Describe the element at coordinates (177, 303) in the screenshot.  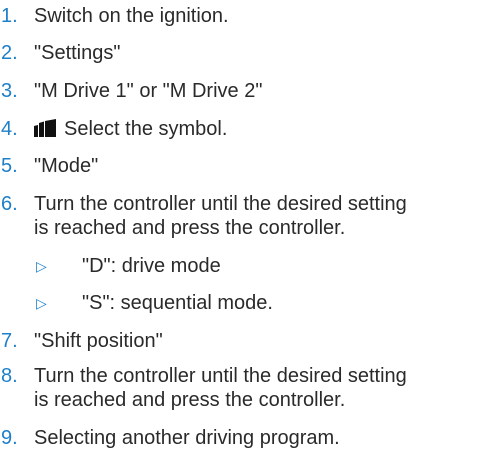
I see `substep-text: "S": sequential mode.` at that location.